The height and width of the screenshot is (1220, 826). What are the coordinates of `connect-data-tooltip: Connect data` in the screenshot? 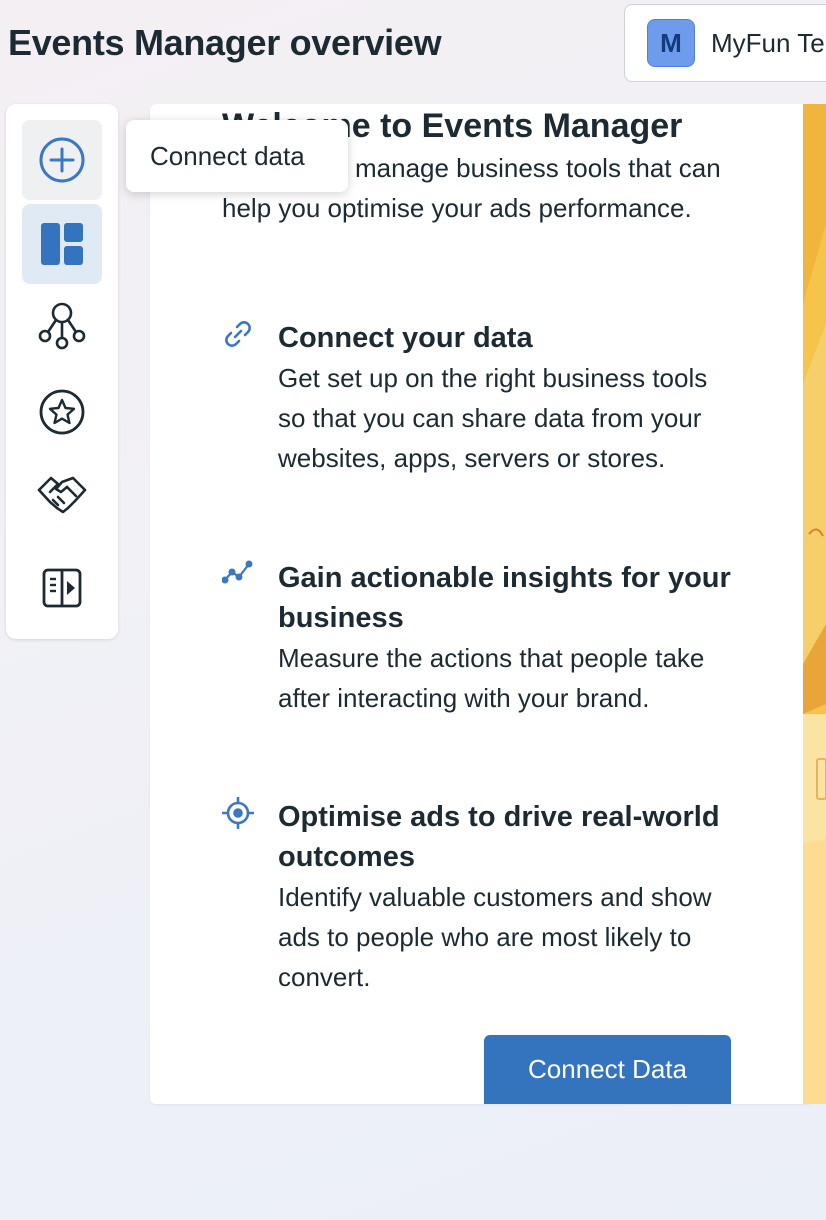 It's located at (237, 156).